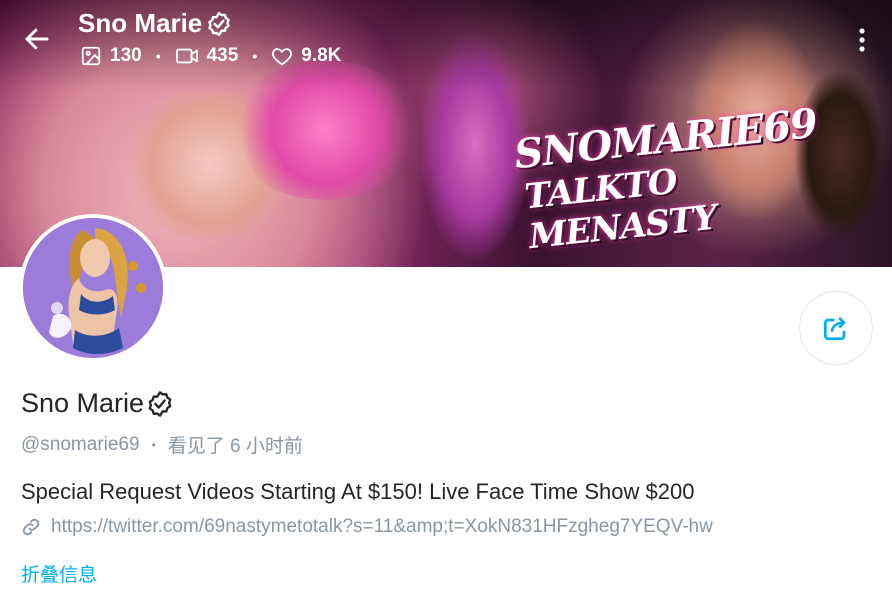  I want to click on avatar, so click(93, 288).